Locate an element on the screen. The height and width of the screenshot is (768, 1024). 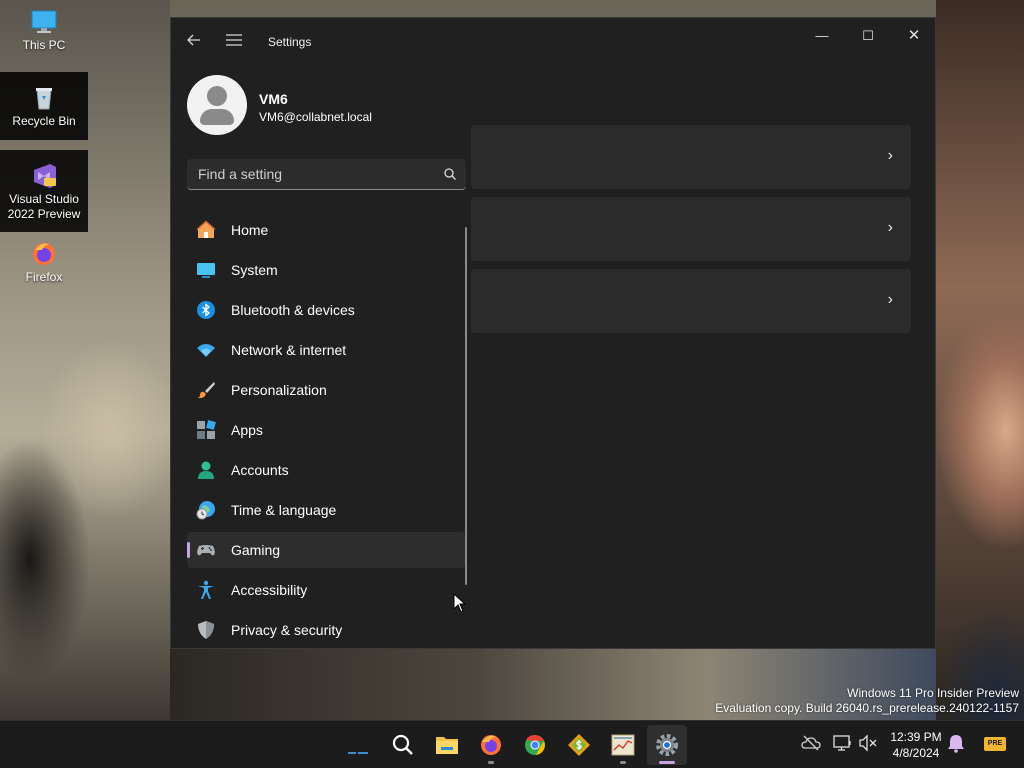
nav-item-label: Accessibility is located at coordinates (269, 590).